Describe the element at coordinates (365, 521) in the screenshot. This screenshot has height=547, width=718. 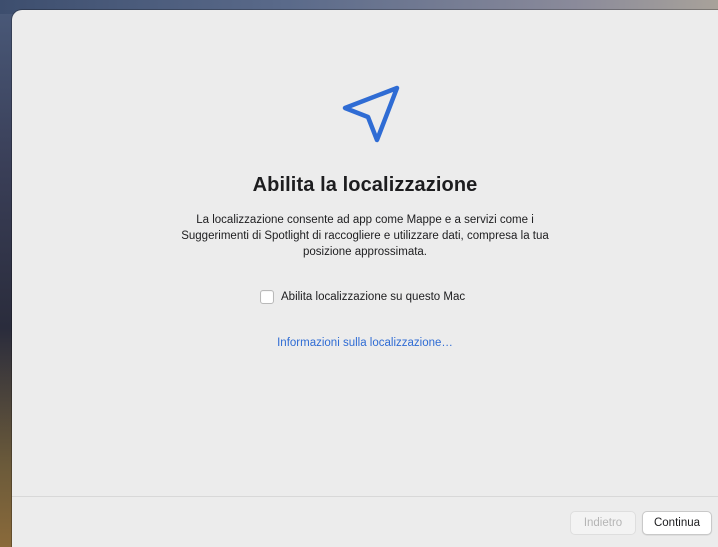
I see `footer-bar: Indietro Continua` at that location.